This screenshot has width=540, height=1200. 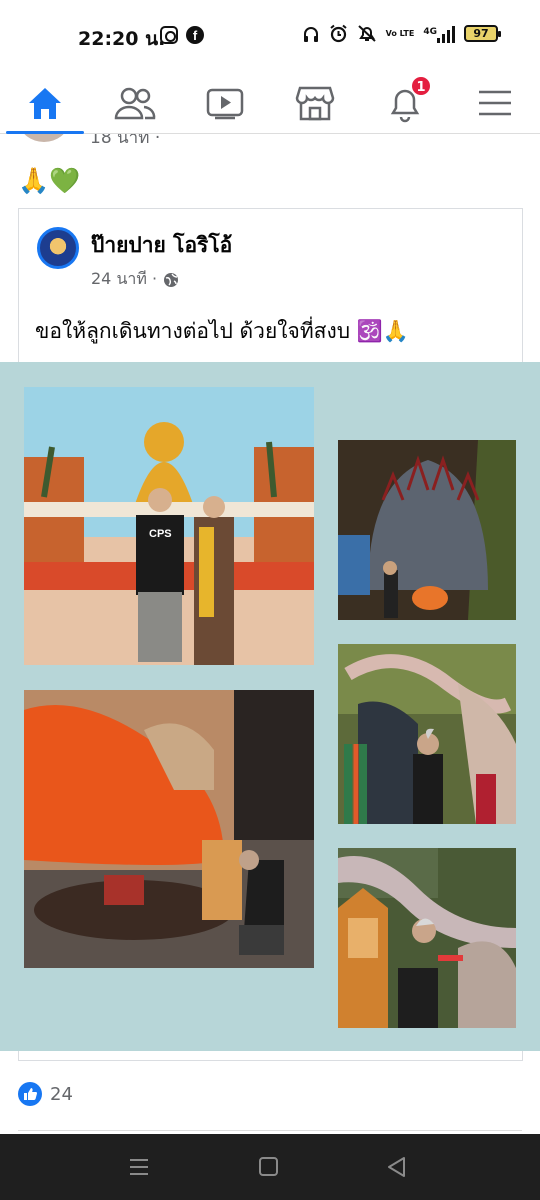 I want to click on tab-menu, so click(x=495, y=103).